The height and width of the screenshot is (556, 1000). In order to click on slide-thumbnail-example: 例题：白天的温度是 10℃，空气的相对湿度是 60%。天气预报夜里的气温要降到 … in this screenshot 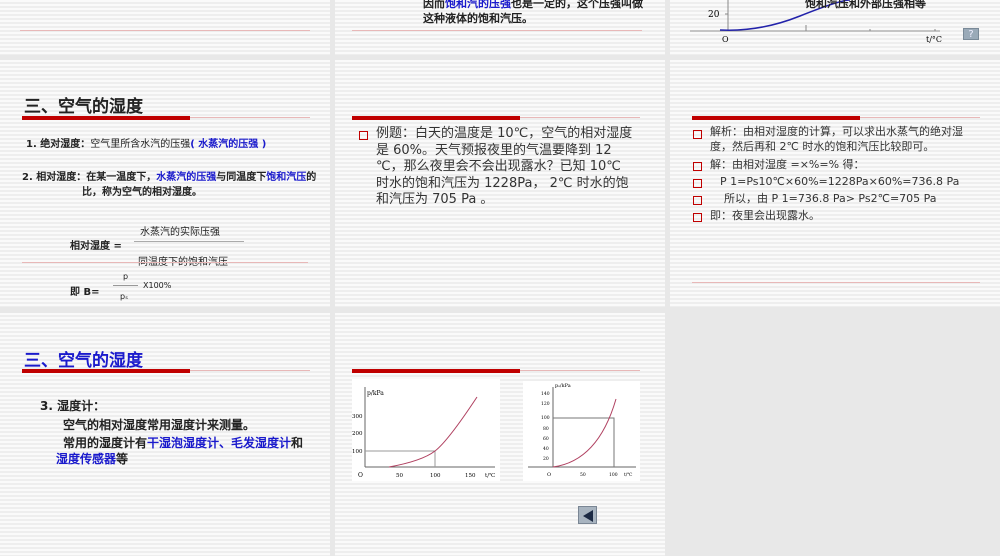, I will do `click(500, 183)`.